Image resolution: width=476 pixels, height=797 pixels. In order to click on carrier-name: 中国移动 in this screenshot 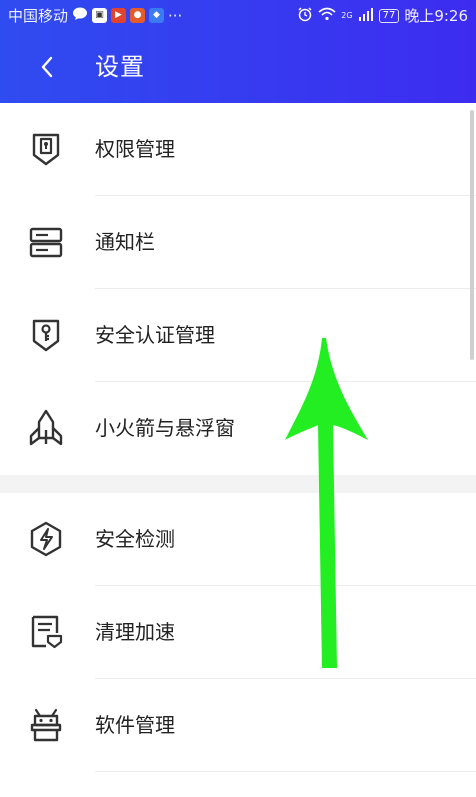, I will do `click(38, 16)`.